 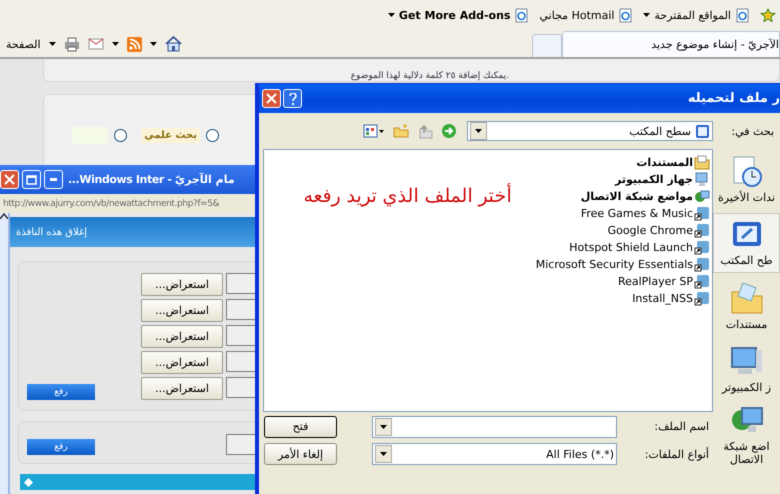 What do you see at coordinates (494, 454) in the screenshot?
I see `file-type-combo: All Files (*.*)` at bounding box center [494, 454].